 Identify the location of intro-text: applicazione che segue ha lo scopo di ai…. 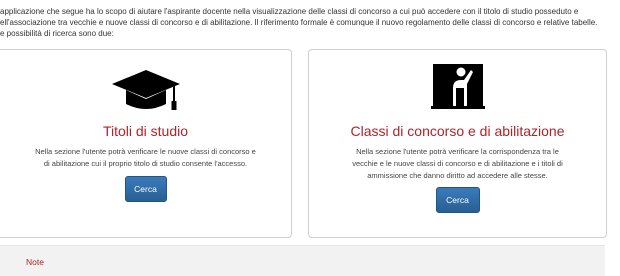
(306, 22).